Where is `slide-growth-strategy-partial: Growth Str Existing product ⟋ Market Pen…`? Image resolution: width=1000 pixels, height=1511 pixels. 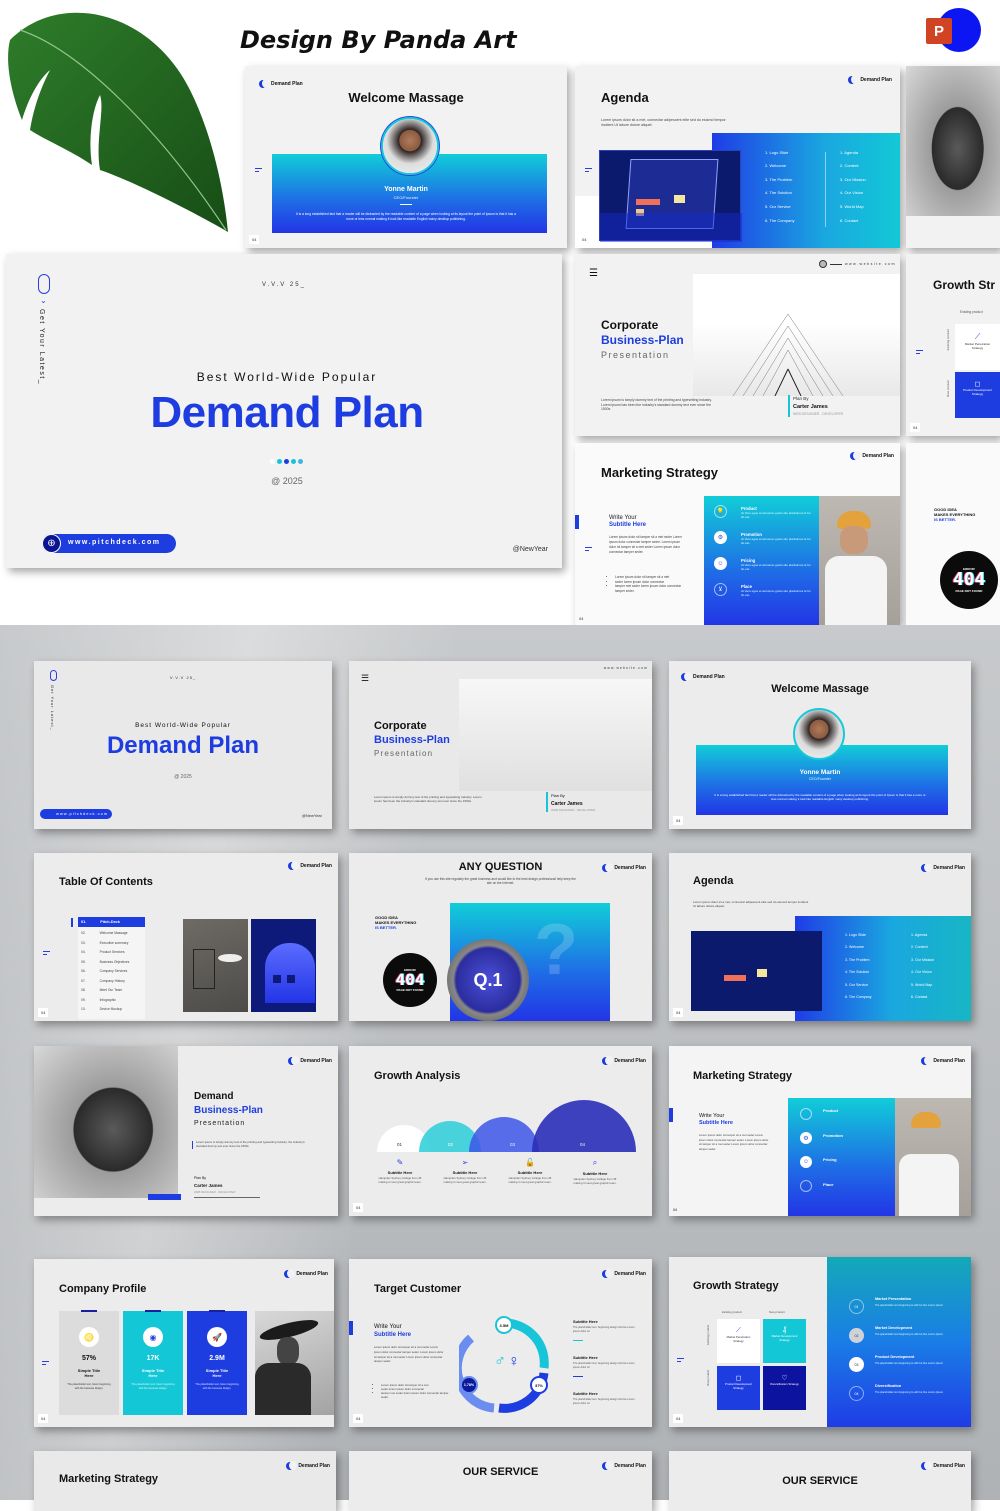
slide-growth-strategy-partial: Growth Str Existing product ⟋ Market Pen… is located at coordinates (953, 345).